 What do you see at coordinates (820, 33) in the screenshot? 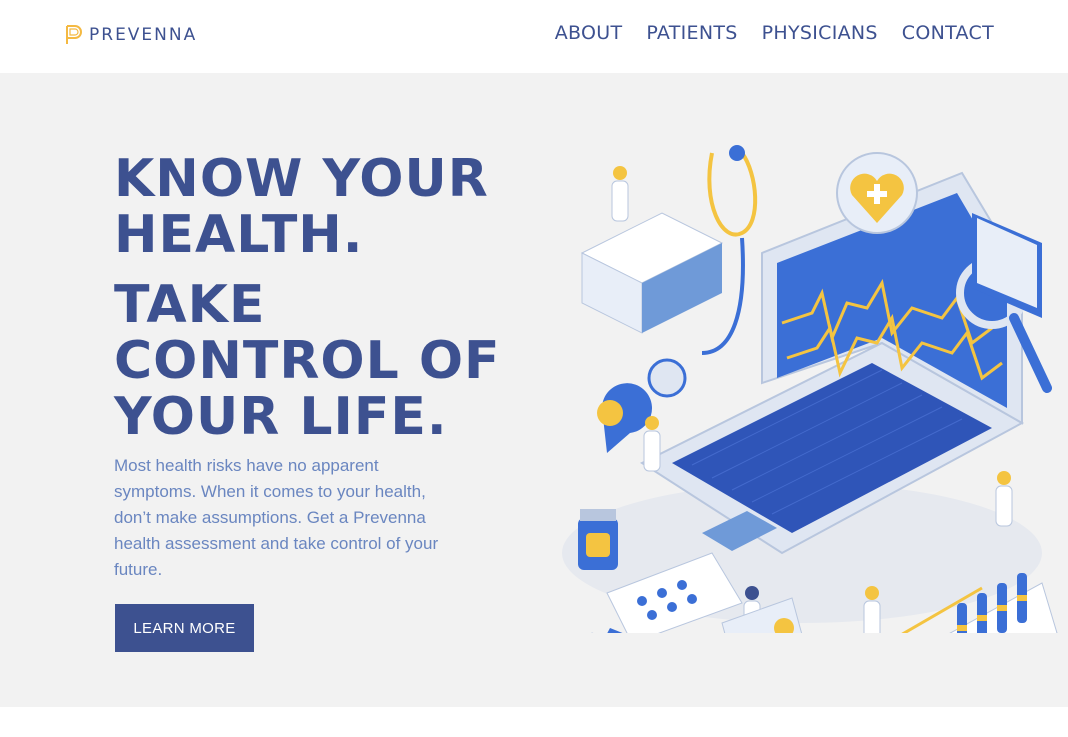
I see `nav-physicians: PHYSICIANS` at bounding box center [820, 33].